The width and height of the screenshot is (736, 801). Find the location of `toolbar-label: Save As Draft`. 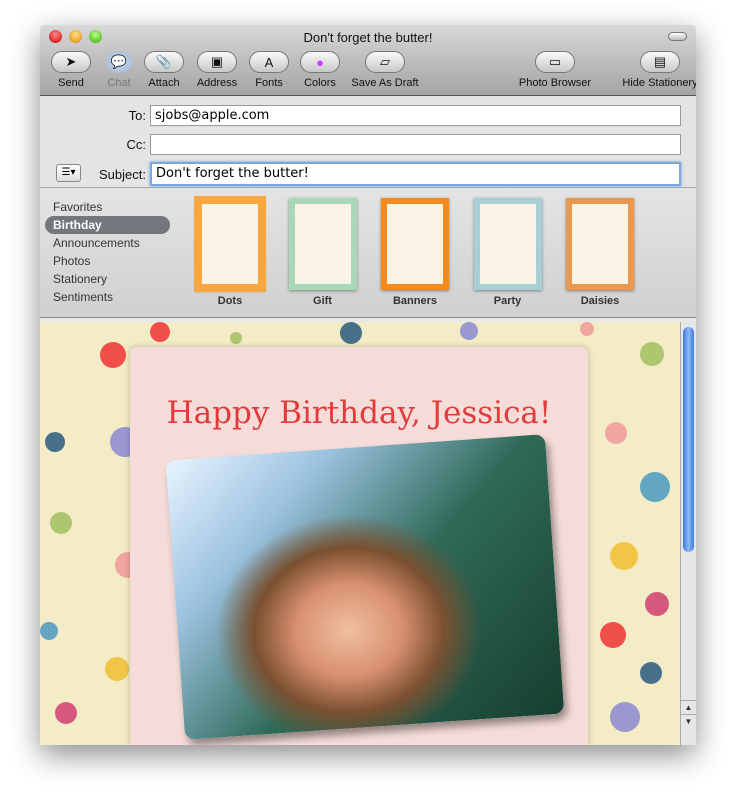

toolbar-label: Save As Draft is located at coordinates (385, 83).